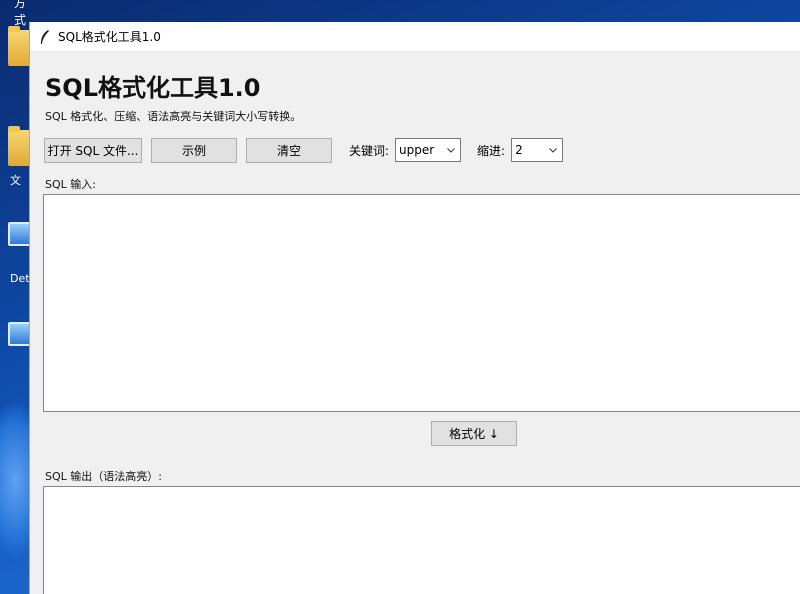 The width and height of the screenshot is (800, 594). I want to click on sql-output-label: SQL 输出（语法高亮）:, so click(103, 476).